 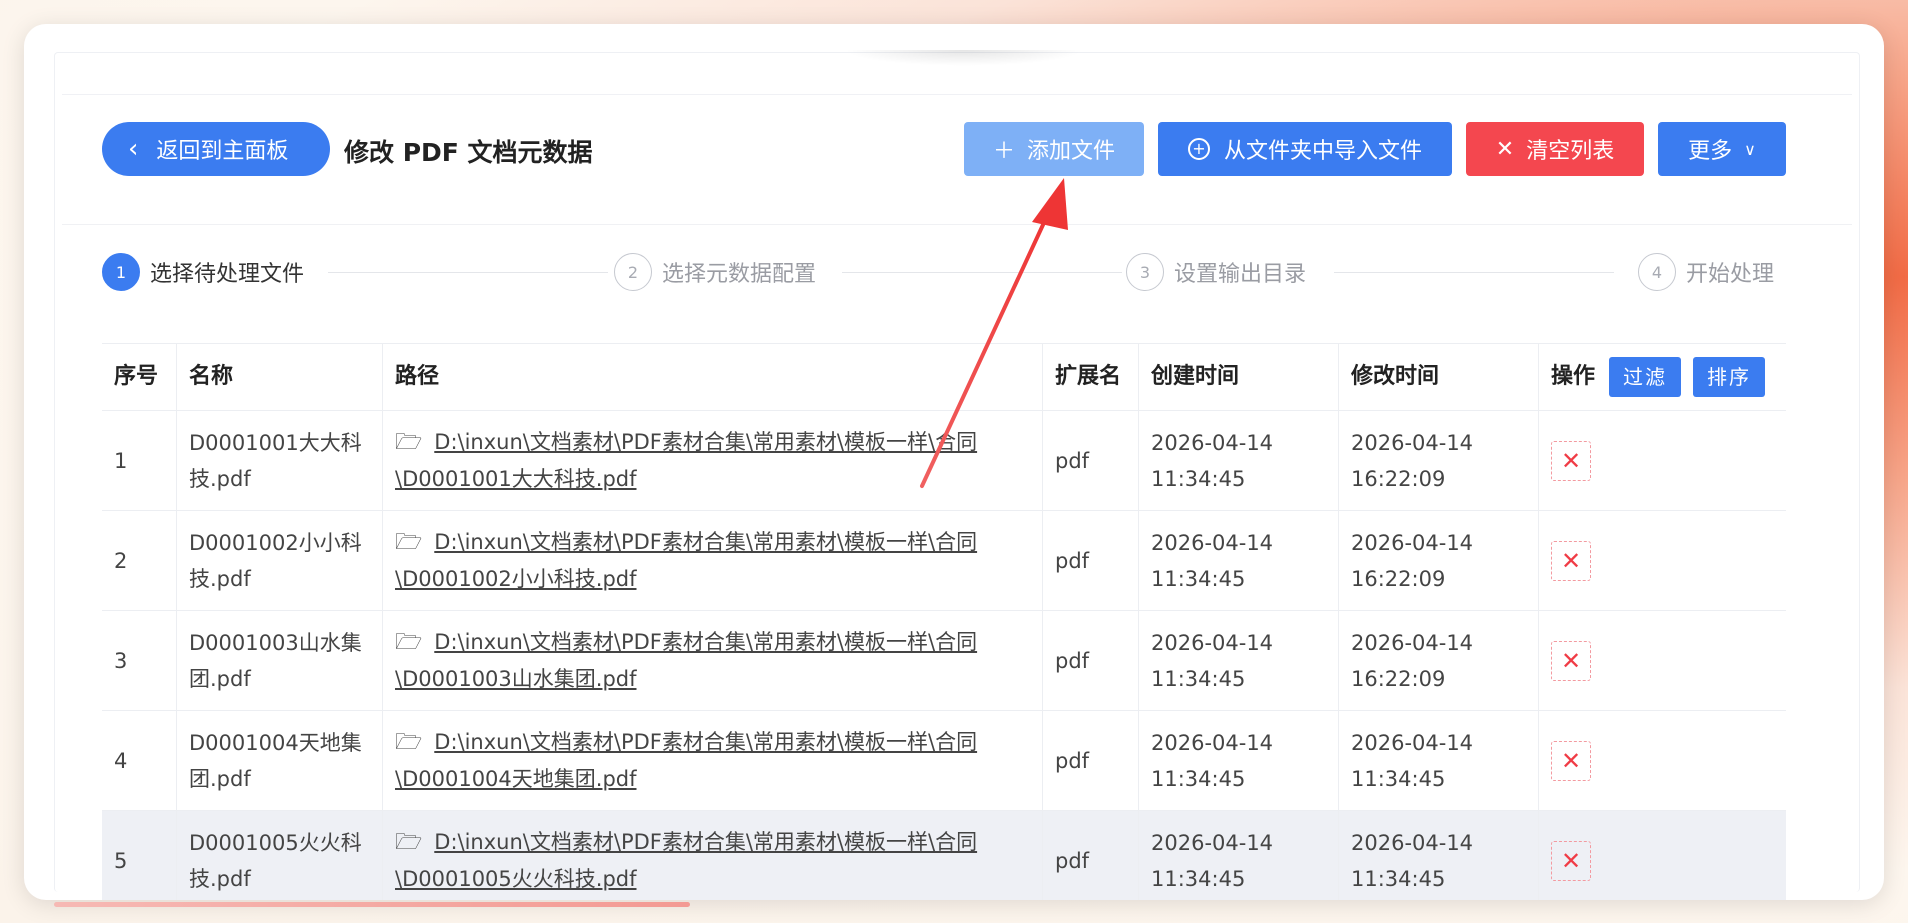 I want to click on import-from-folder-button: + 从文件夹中导入文件, so click(x=1305, y=149).